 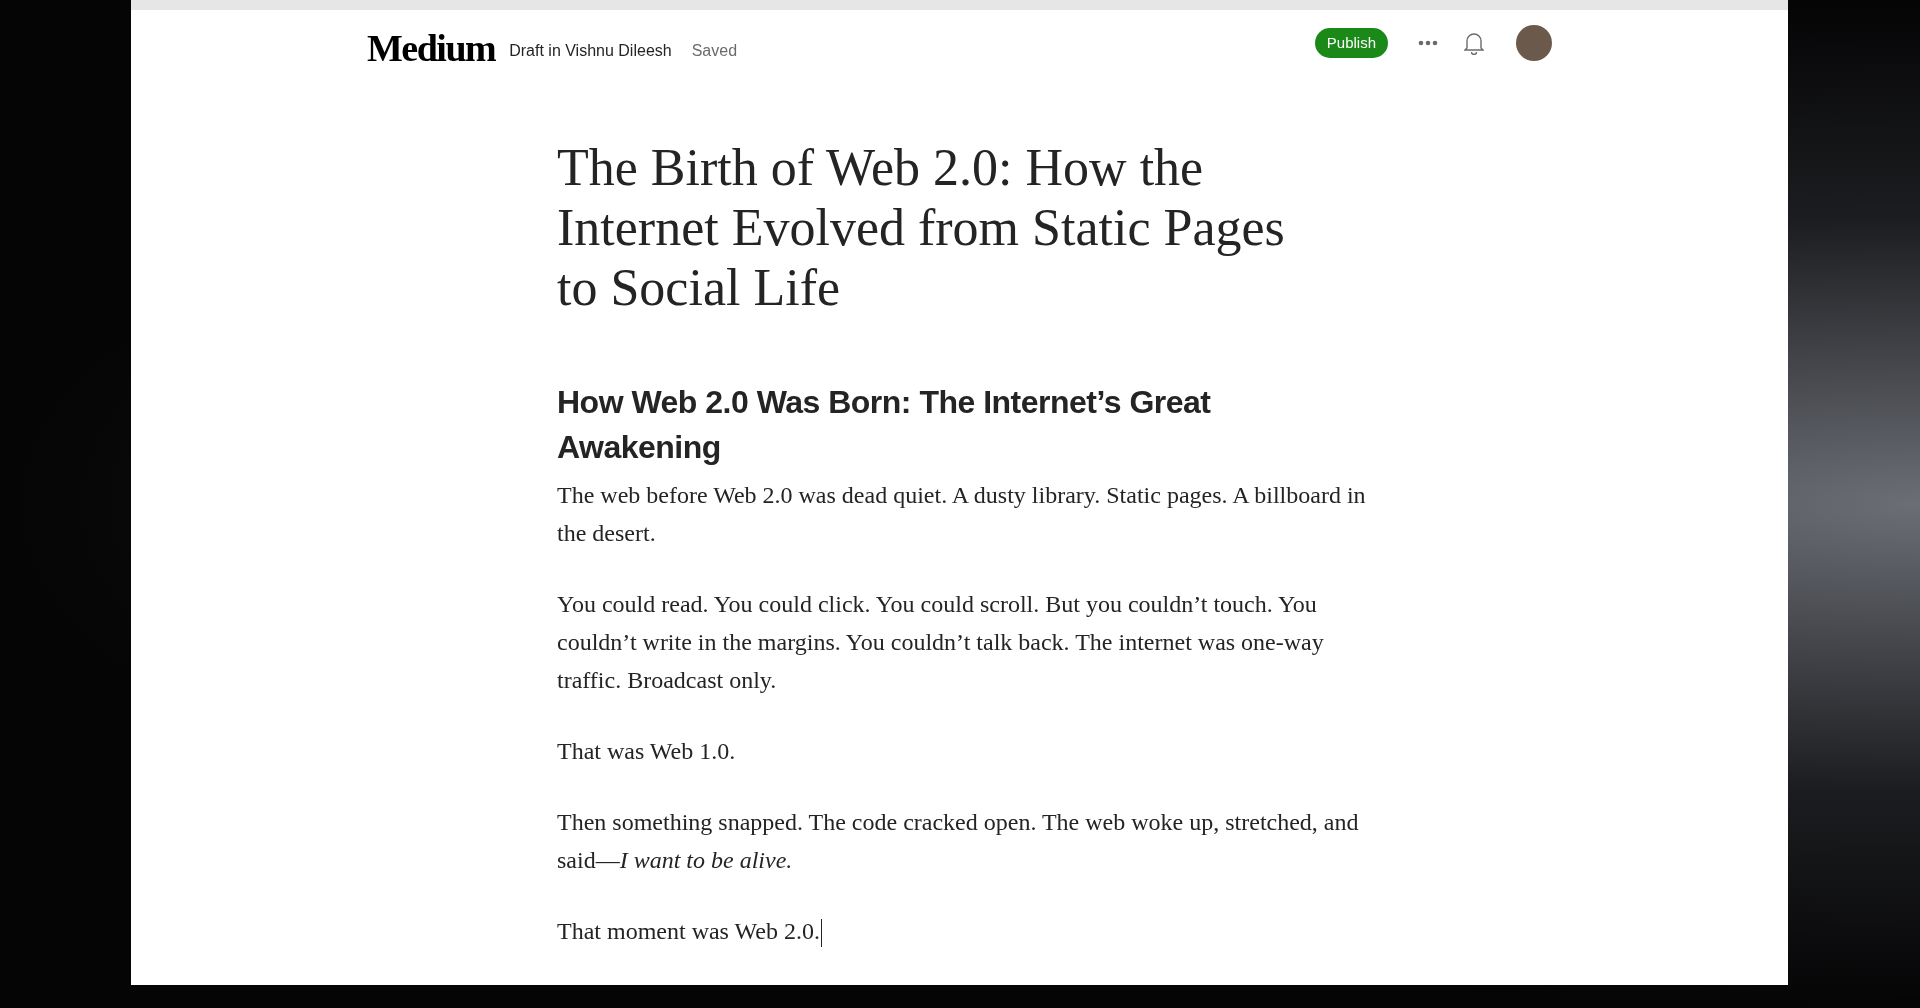 I want to click on body-paragraph: The web before Web 2.0 was dead quiet. A dusty library. Static pages. A billboard in the desert., so click(x=962, y=514).